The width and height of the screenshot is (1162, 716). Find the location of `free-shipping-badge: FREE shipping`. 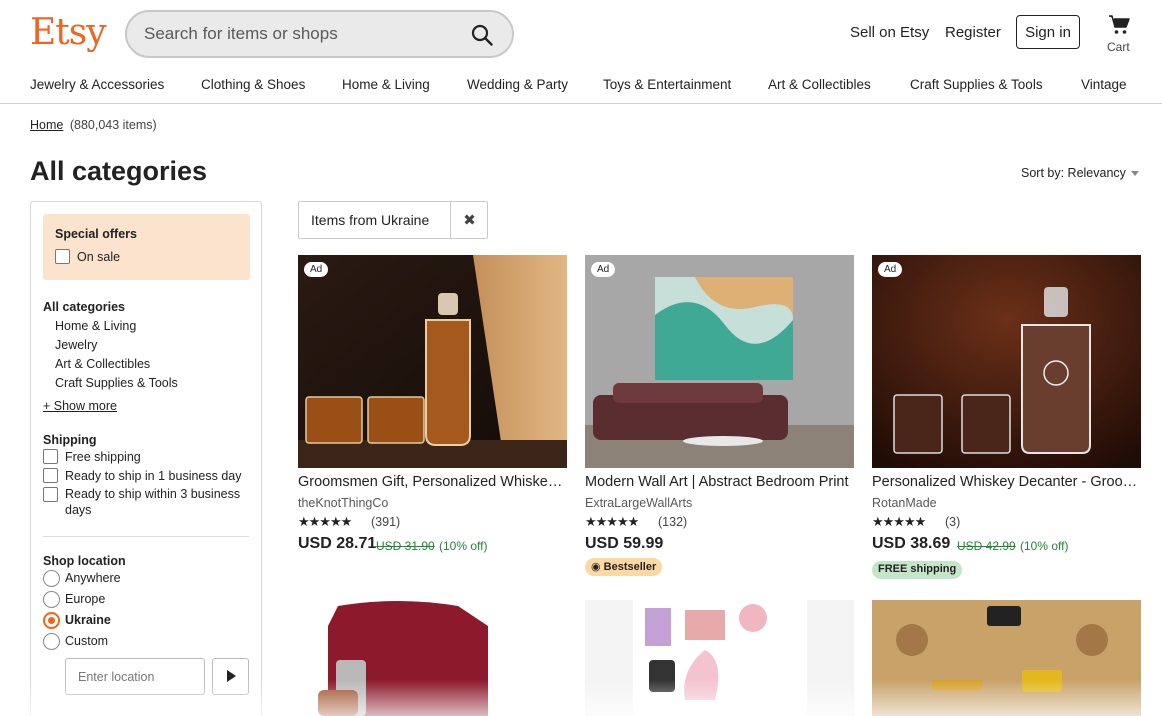

free-shipping-badge: FREE shipping is located at coordinates (917, 570).